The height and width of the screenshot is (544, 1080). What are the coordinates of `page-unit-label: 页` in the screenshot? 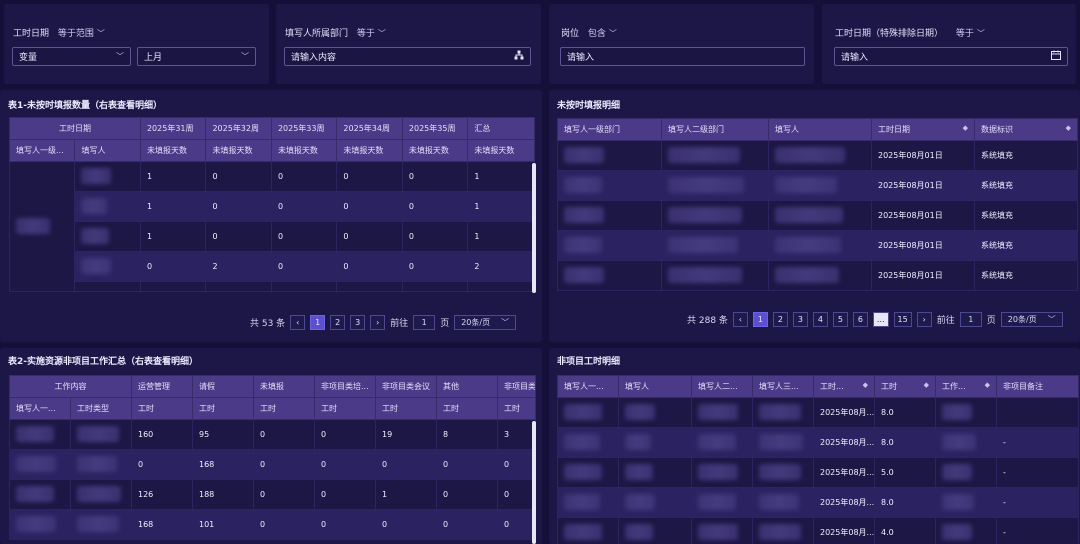 It's located at (445, 324).